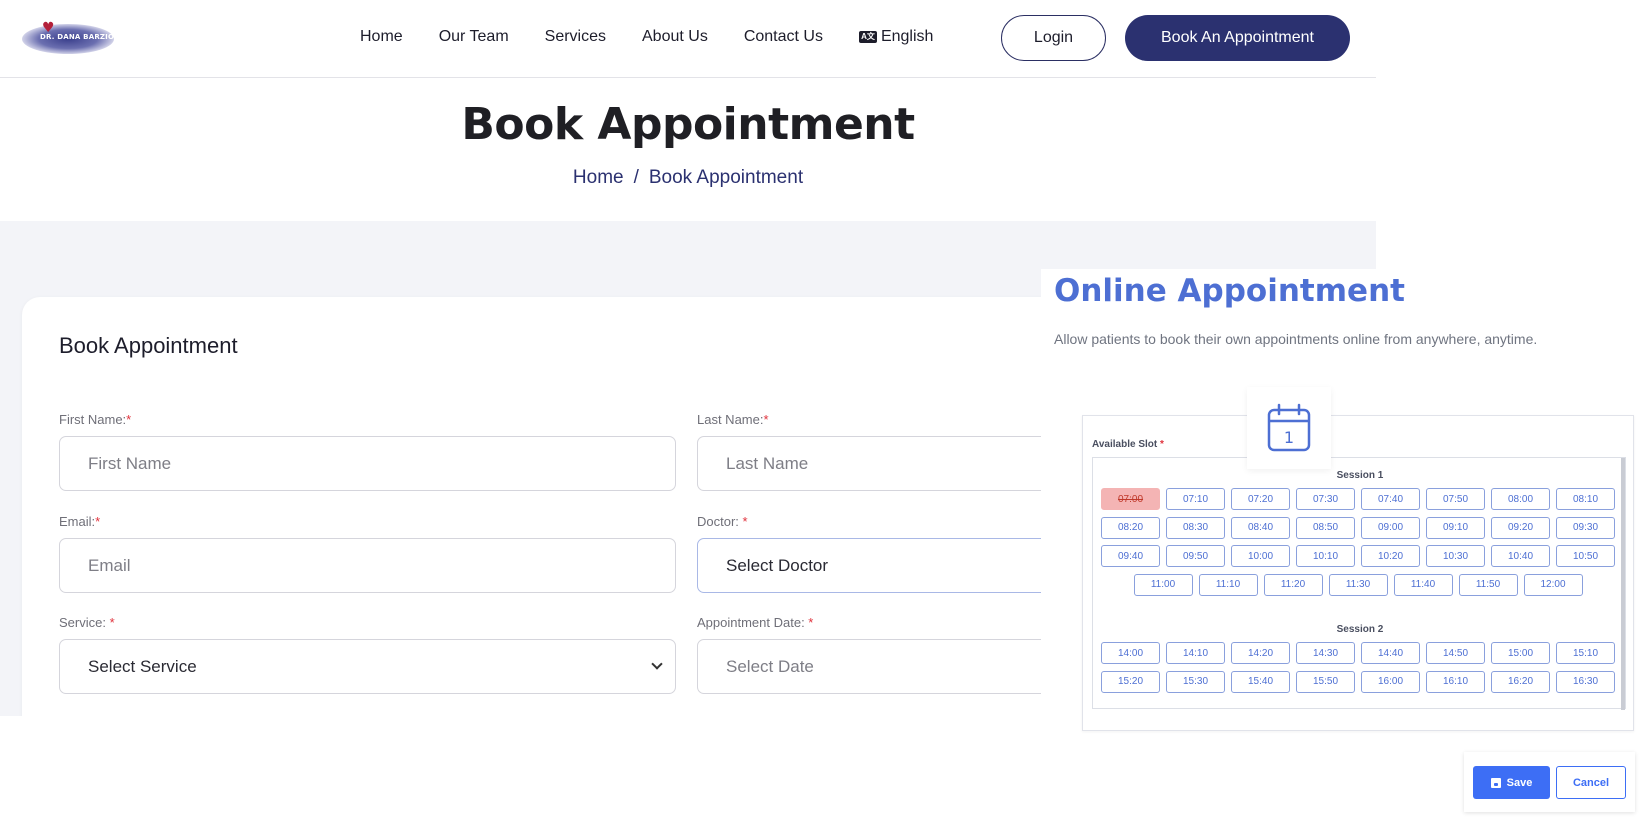 The width and height of the screenshot is (1647, 827). I want to click on save-label: Save, so click(1519, 782).